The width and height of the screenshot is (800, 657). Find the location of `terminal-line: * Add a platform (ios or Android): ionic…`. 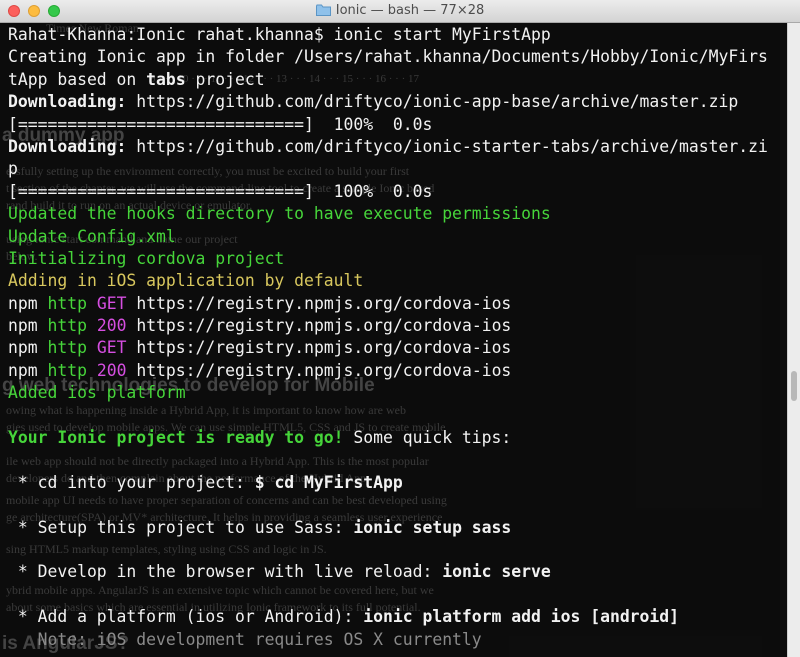

terminal-line: * Add a platform (ios or Android): ionic… is located at coordinates (388, 617).